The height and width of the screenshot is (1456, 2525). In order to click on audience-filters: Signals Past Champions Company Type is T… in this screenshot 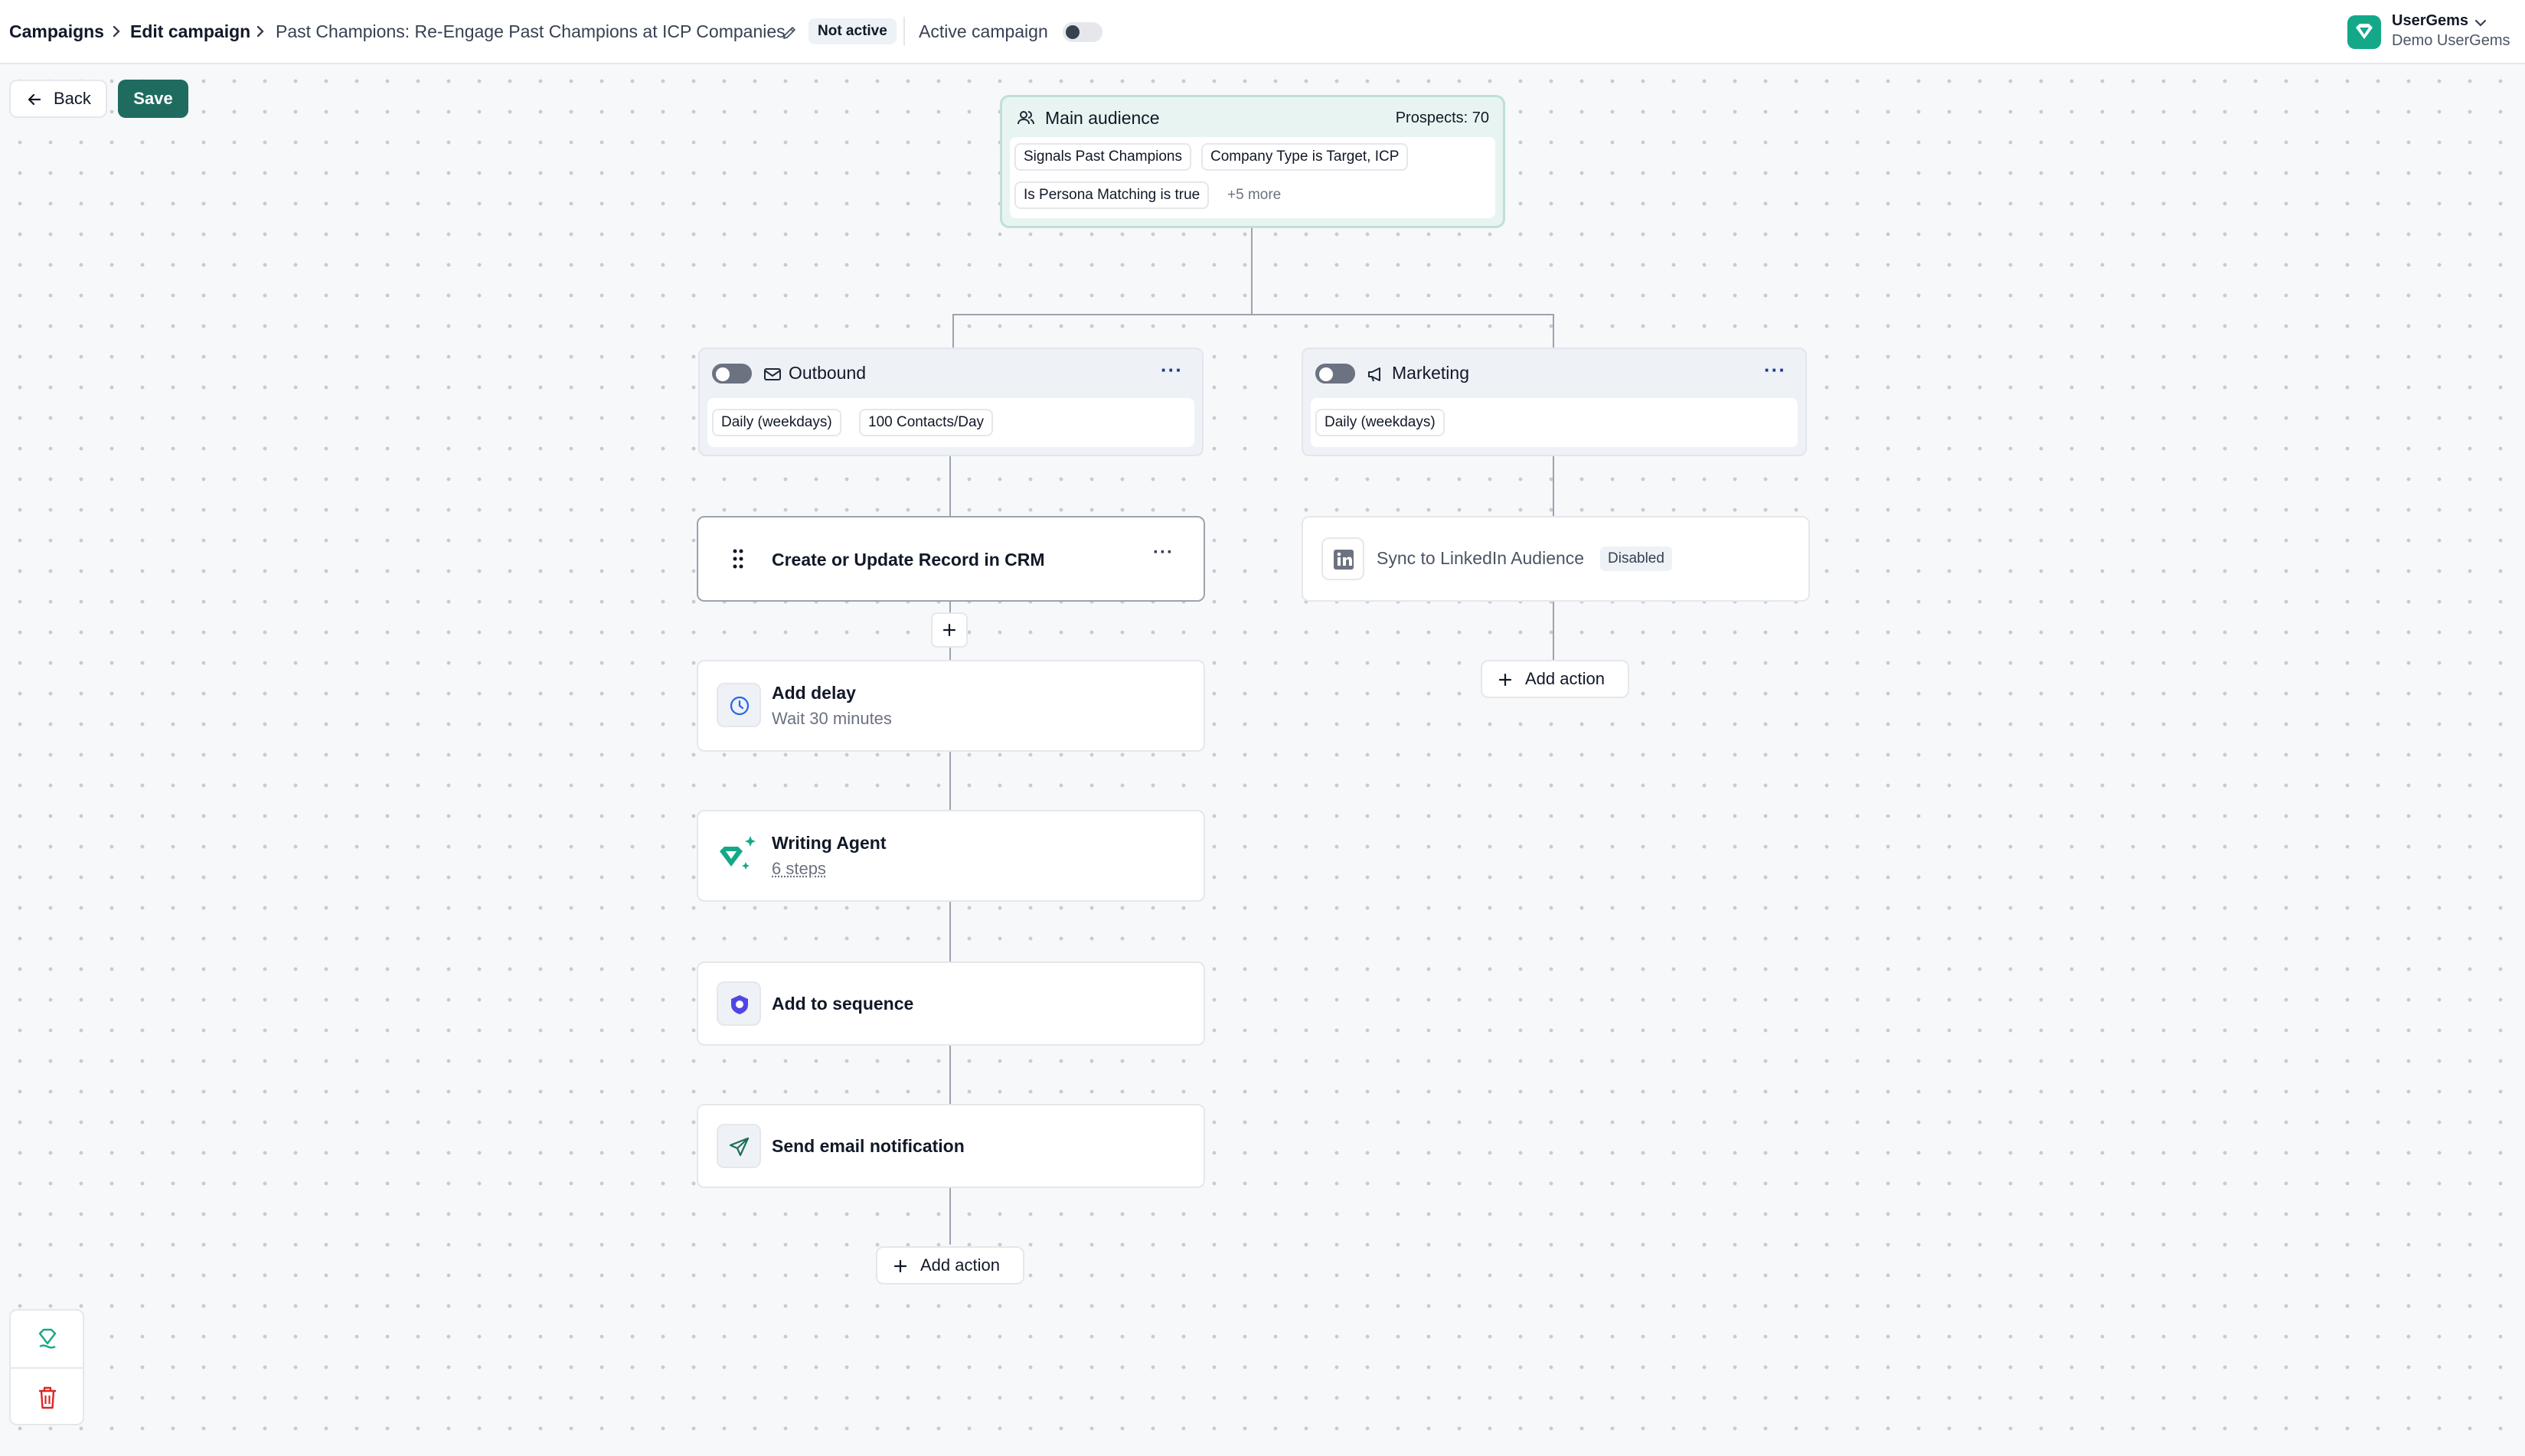, I will do `click(1252, 177)`.